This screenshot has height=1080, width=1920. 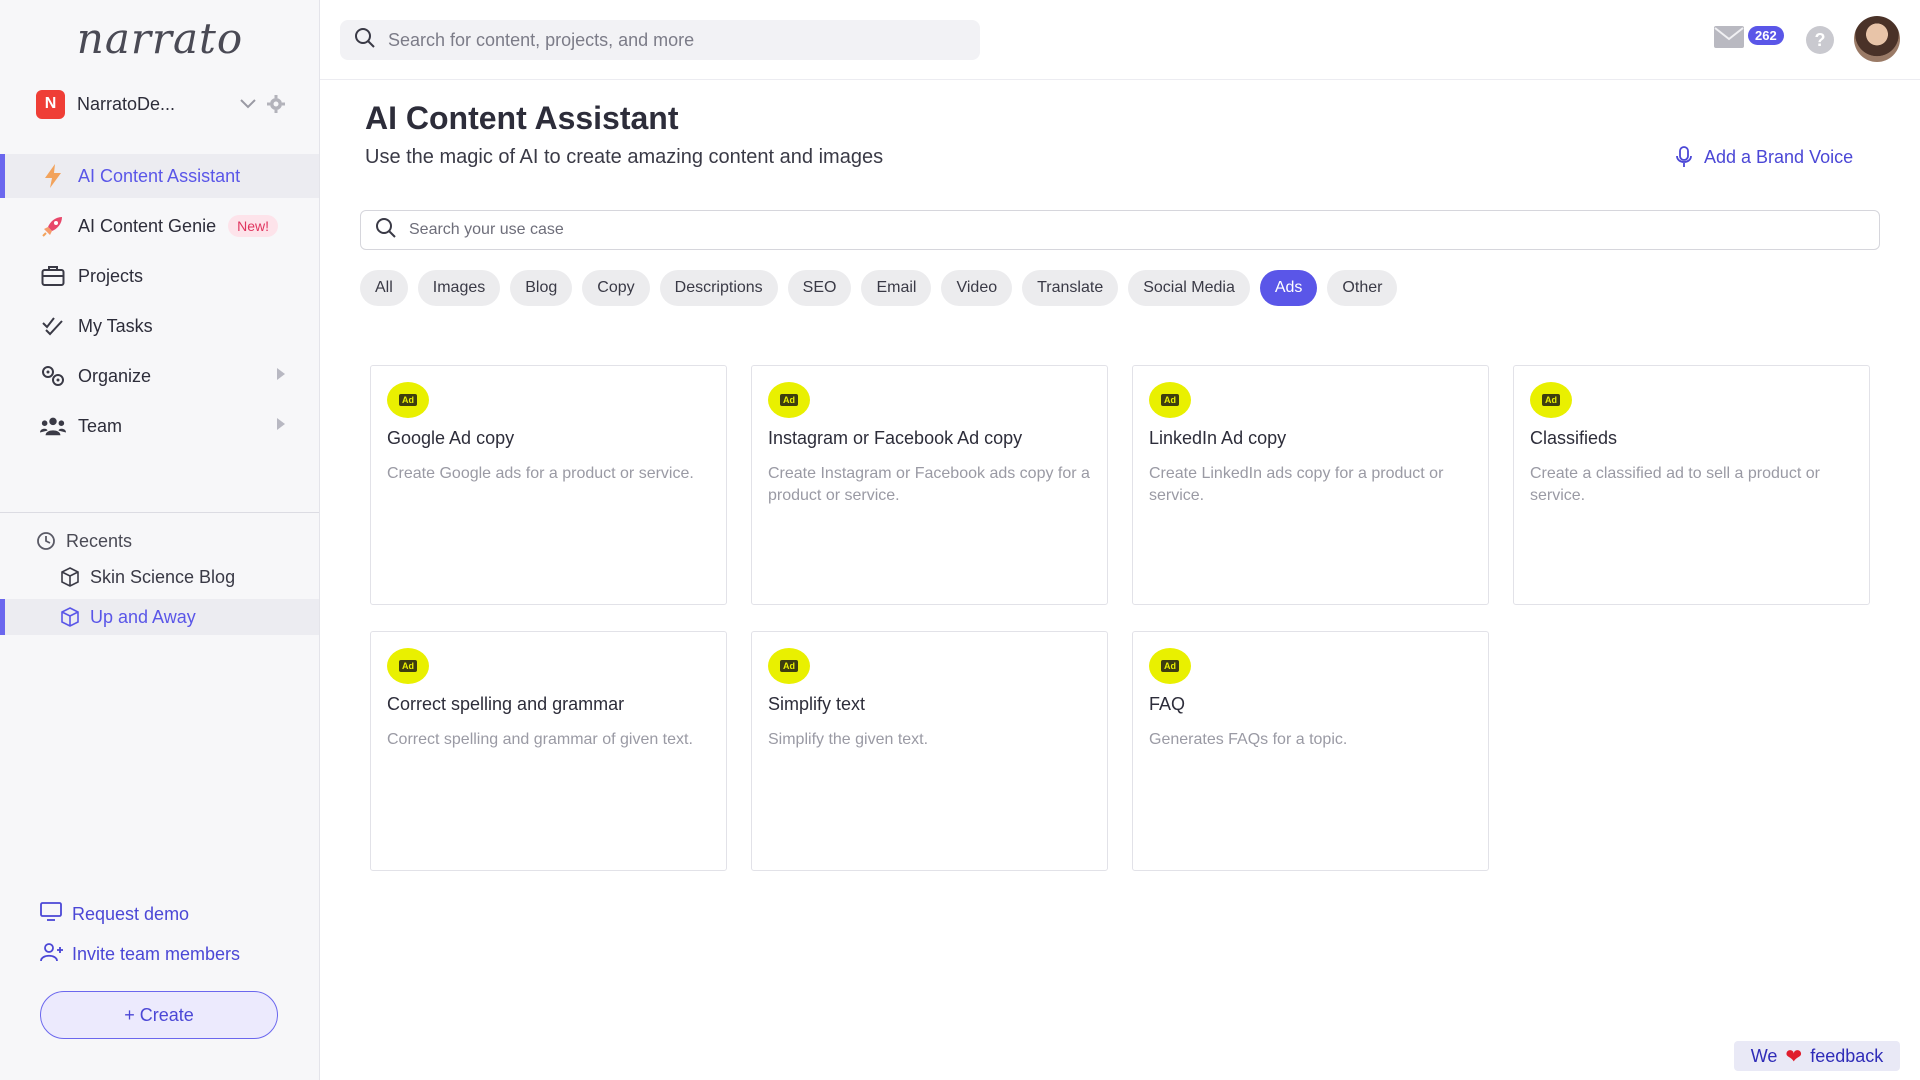 I want to click on feedback-button: We ❤ feedback, so click(x=1817, y=1056).